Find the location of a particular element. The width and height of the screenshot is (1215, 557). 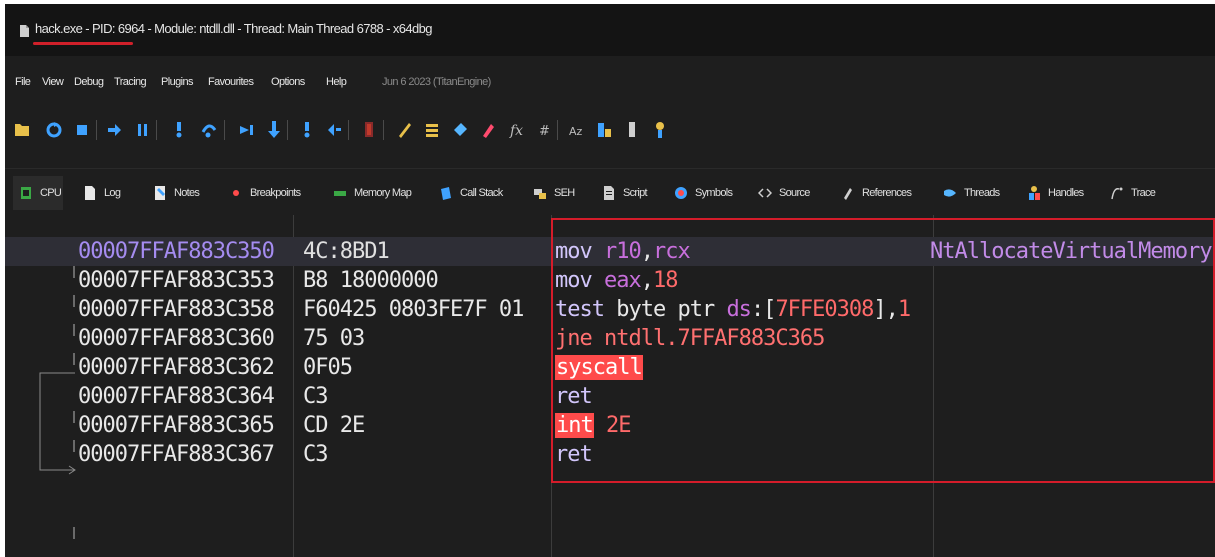

app-icon is located at coordinates (24, 31).